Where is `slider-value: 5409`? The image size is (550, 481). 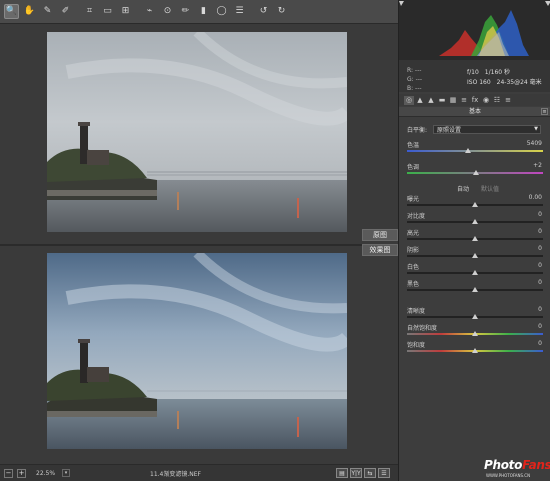
slider-value: 5409 is located at coordinates (534, 143).